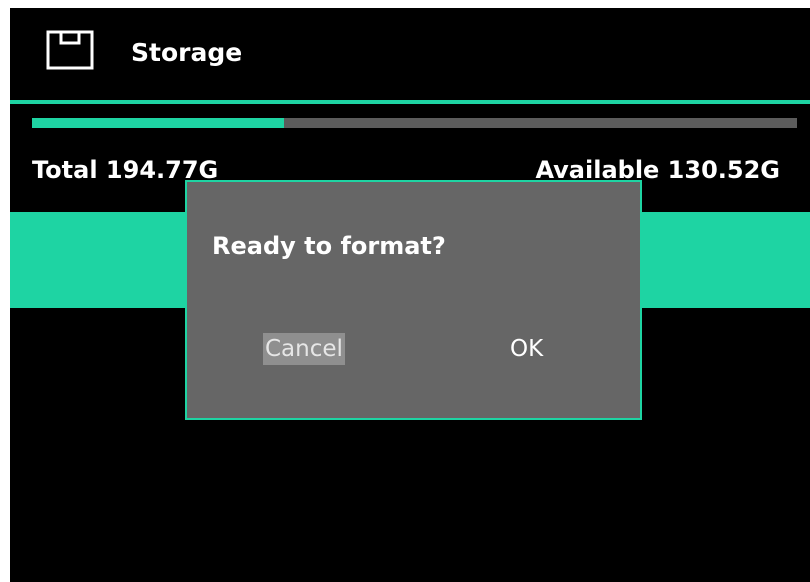 The image size is (810, 582). I want to click on page-title: Storage, so click(187, 52).